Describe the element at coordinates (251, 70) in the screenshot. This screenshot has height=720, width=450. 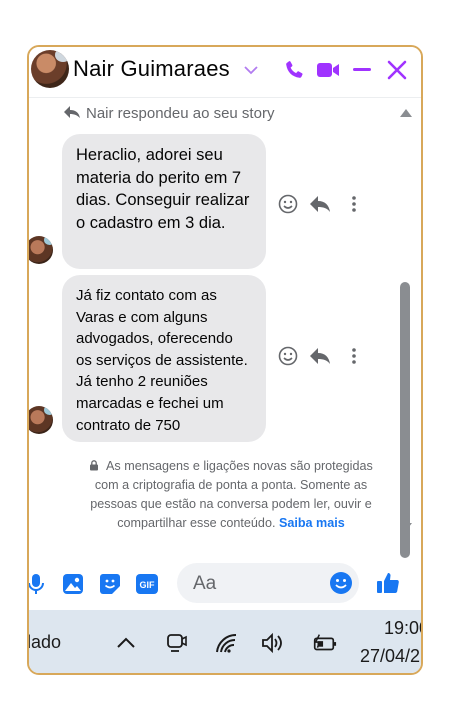
I see `chevron-down-icon` at that location.